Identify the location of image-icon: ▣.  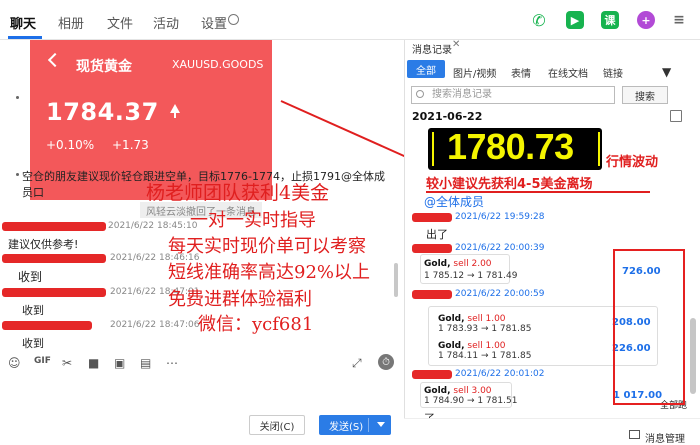
(121, 363).